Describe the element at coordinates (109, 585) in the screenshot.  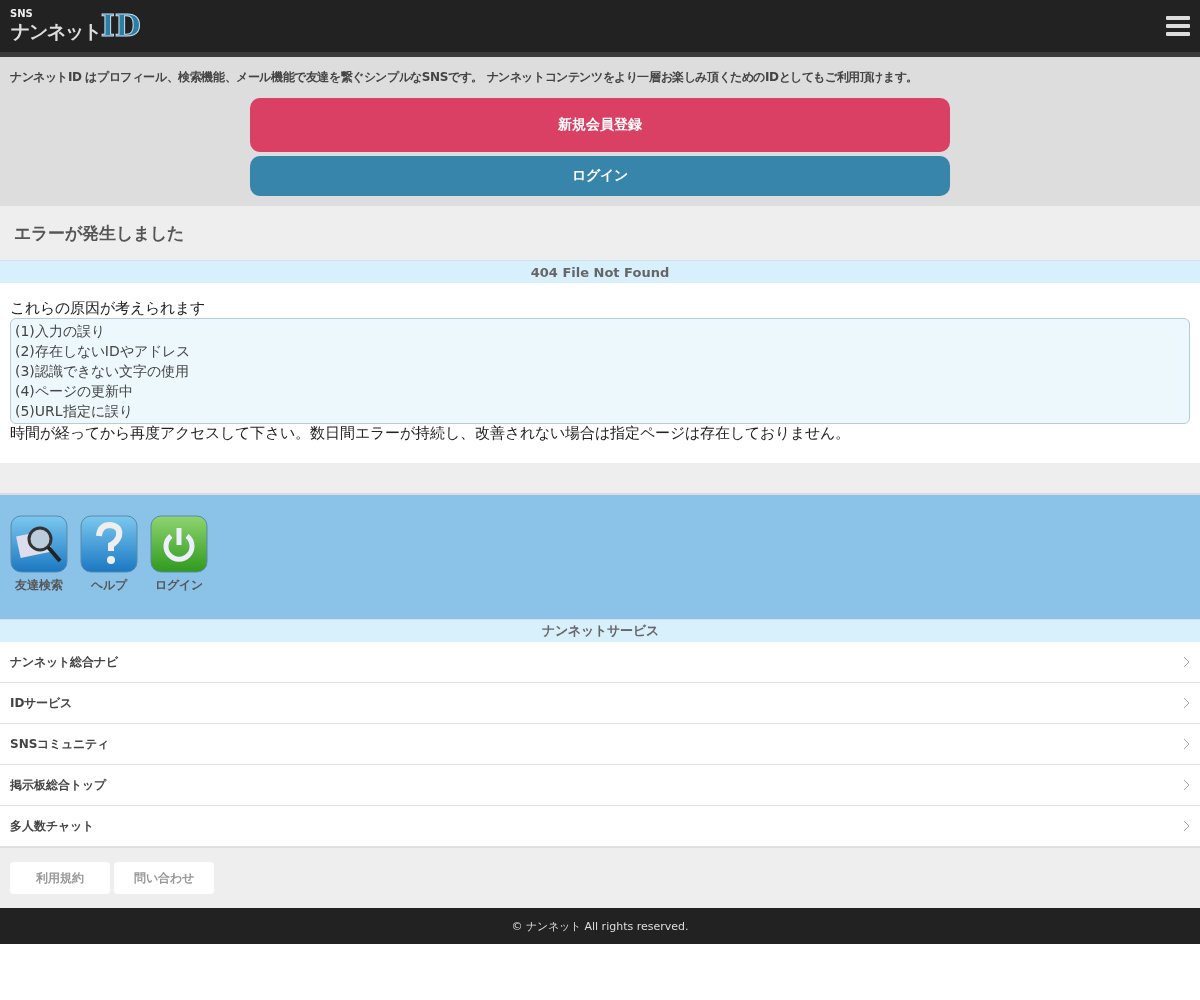
I see `app-label: ヘルプ` at that location.